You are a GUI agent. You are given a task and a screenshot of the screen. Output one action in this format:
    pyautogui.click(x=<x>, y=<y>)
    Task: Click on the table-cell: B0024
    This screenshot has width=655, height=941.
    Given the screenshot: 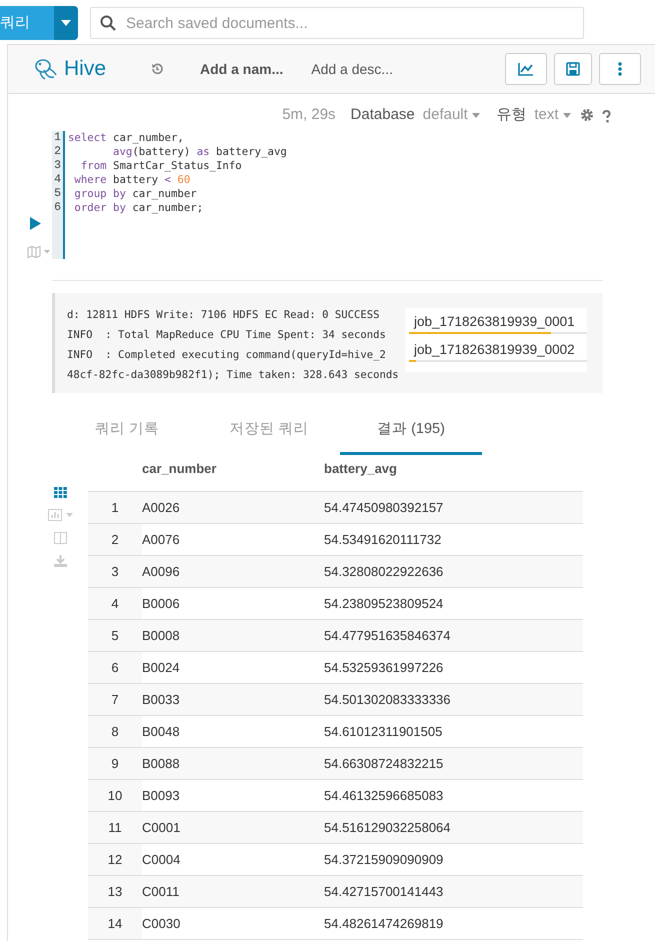 What is the action you would take?
    pyautogui.click(x=233, y=667)
    